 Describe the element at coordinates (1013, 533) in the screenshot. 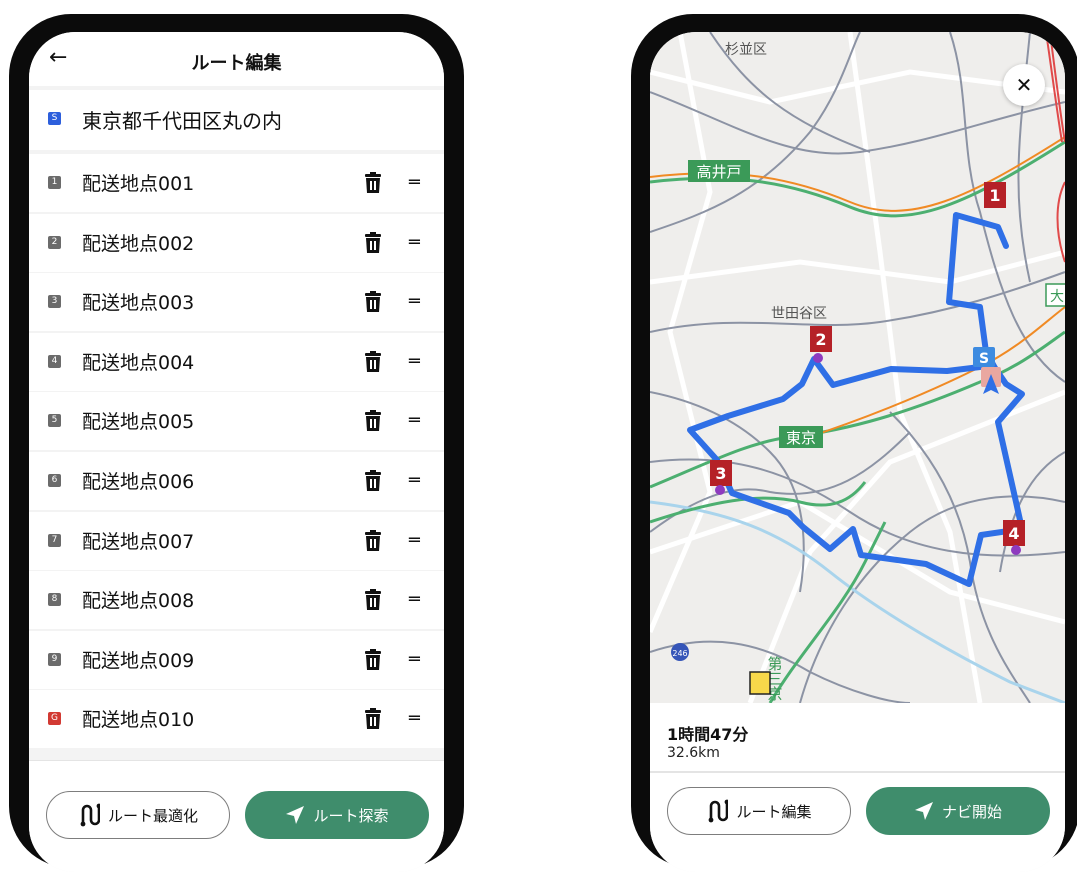

I see `marker-4-label: 4` at that location.